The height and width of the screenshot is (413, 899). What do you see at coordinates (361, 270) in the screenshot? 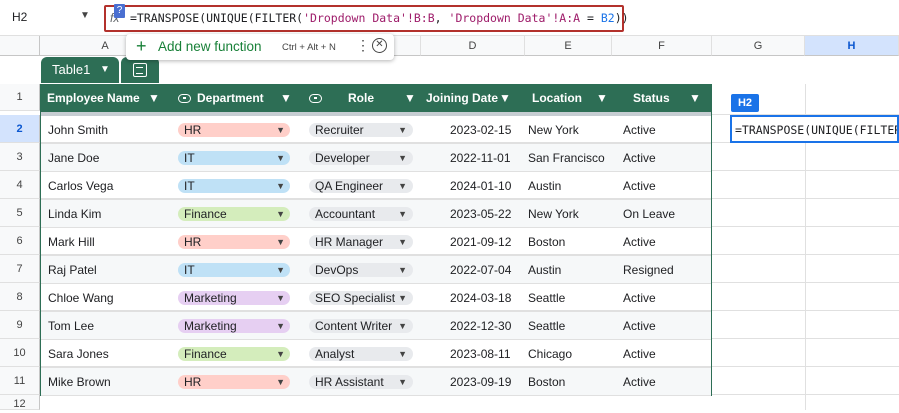
I see `role-chip: DevOps ▼` at bounding box center [361, 270].